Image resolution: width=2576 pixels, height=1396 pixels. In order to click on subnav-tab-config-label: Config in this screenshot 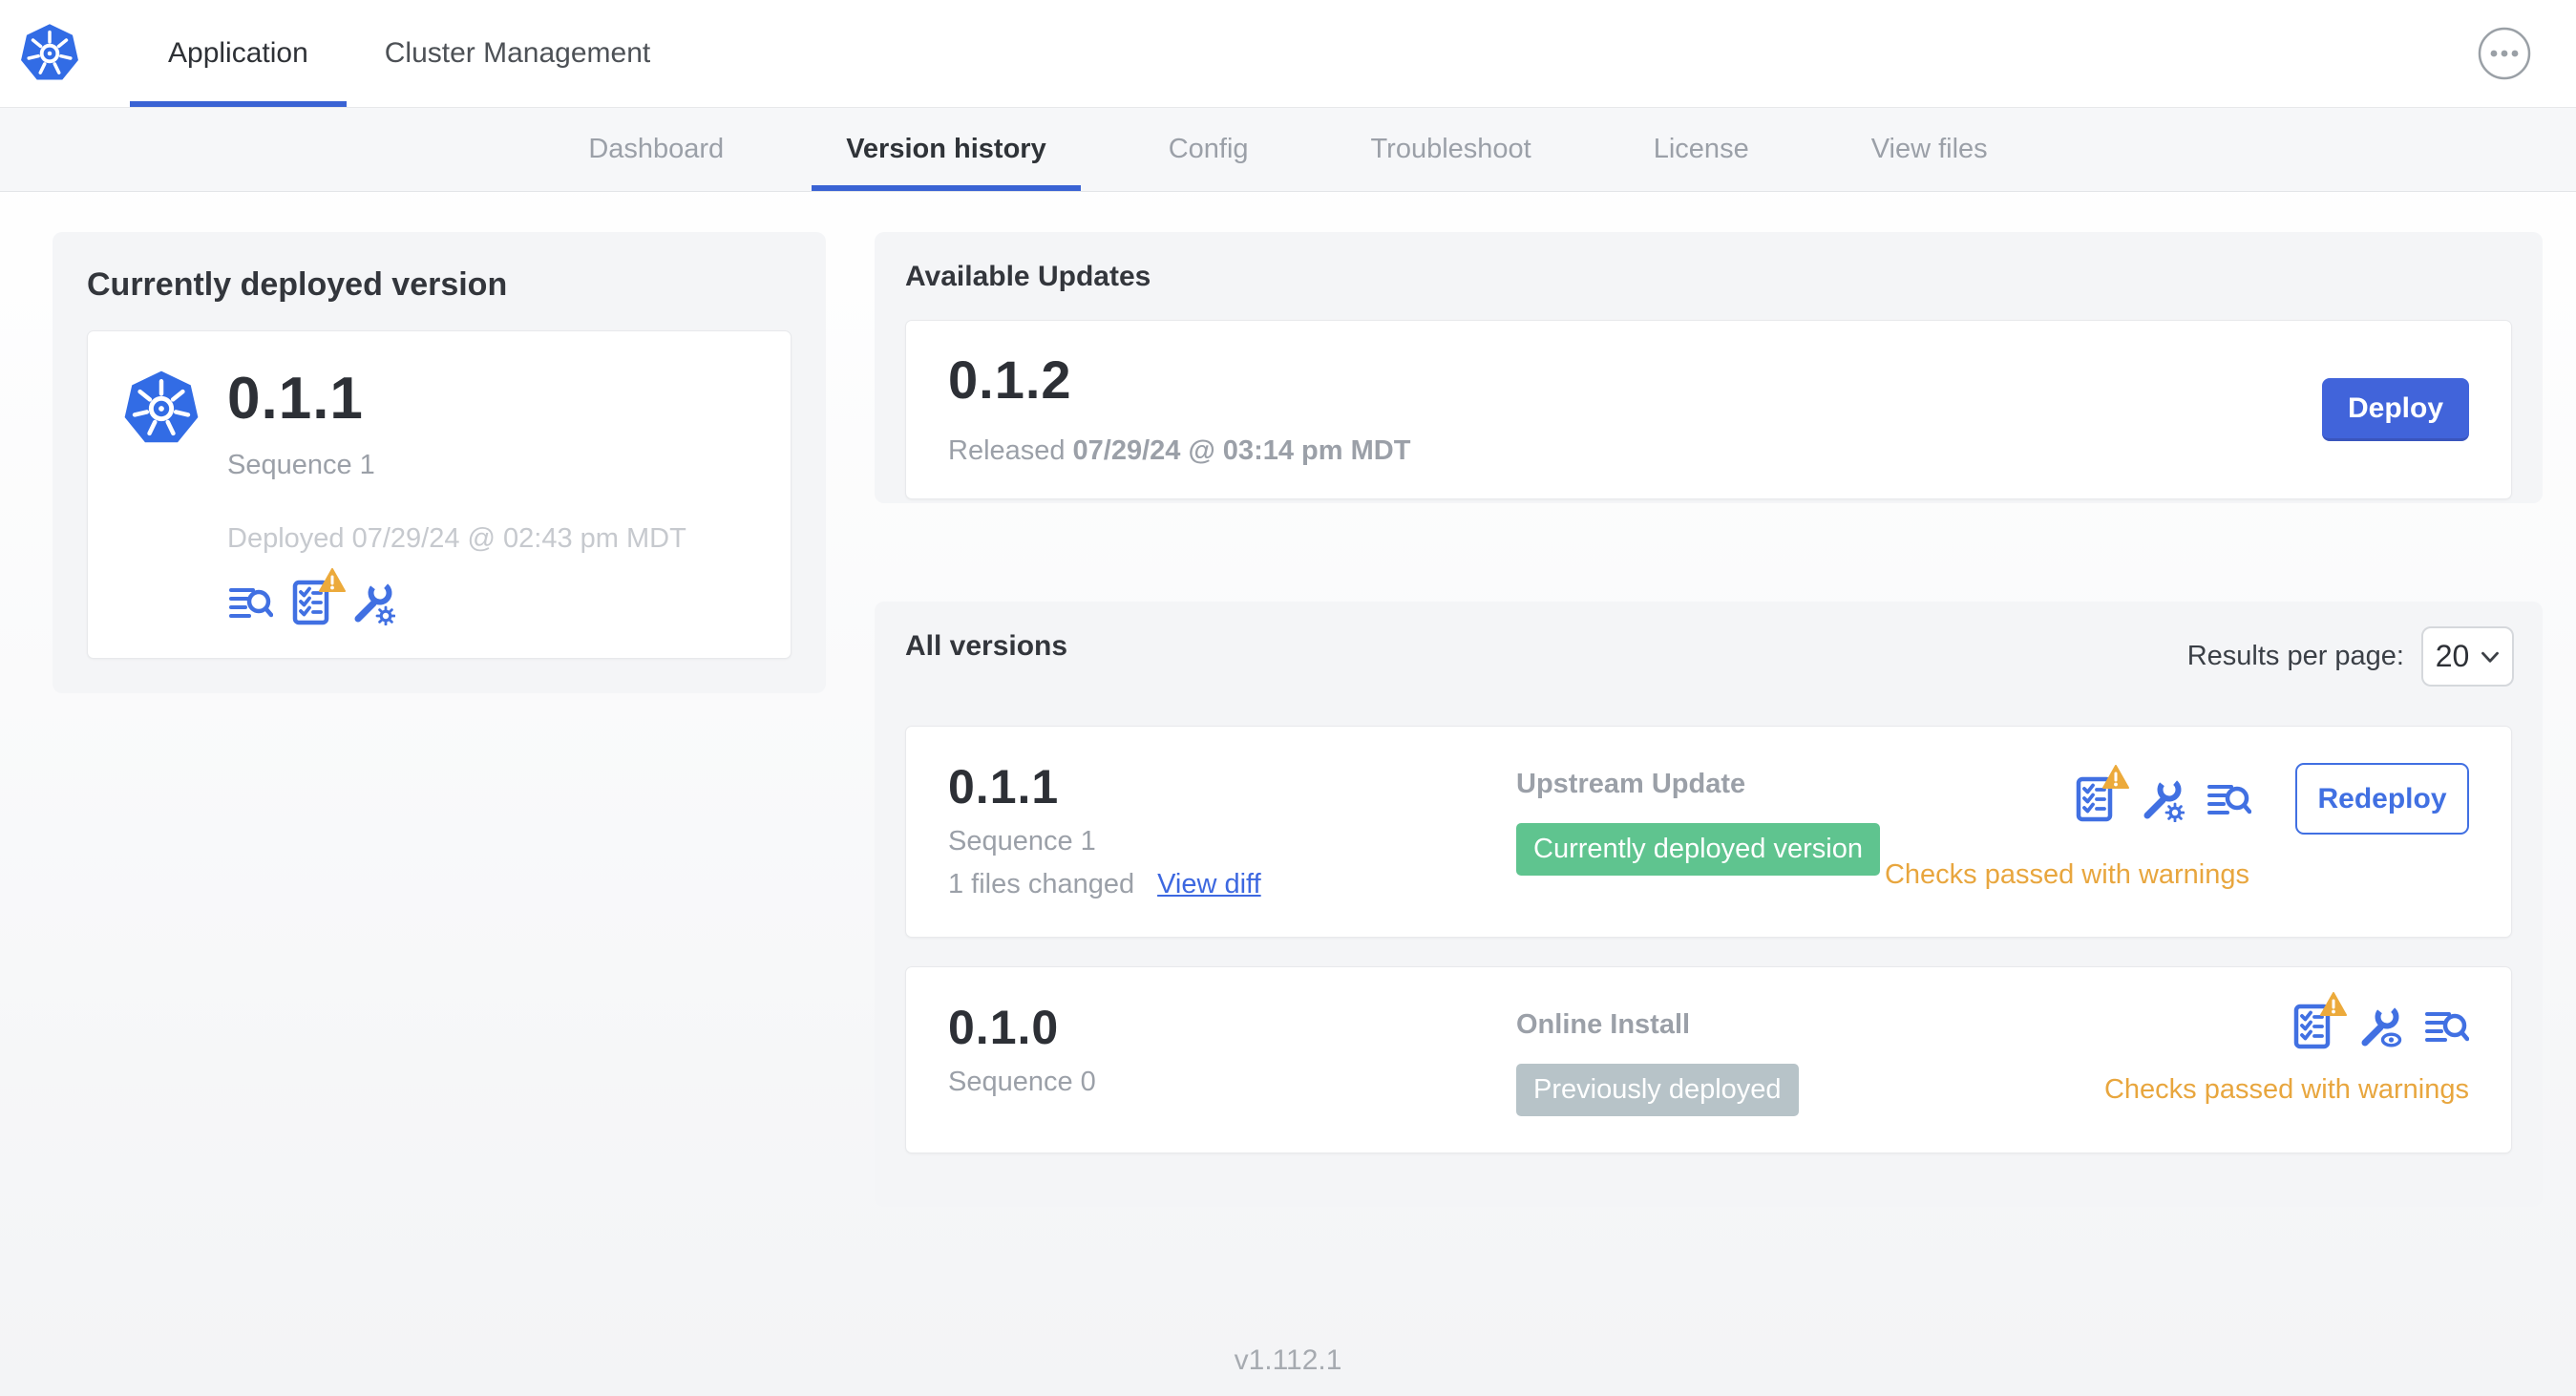, I will do `click(1208, 149)`.